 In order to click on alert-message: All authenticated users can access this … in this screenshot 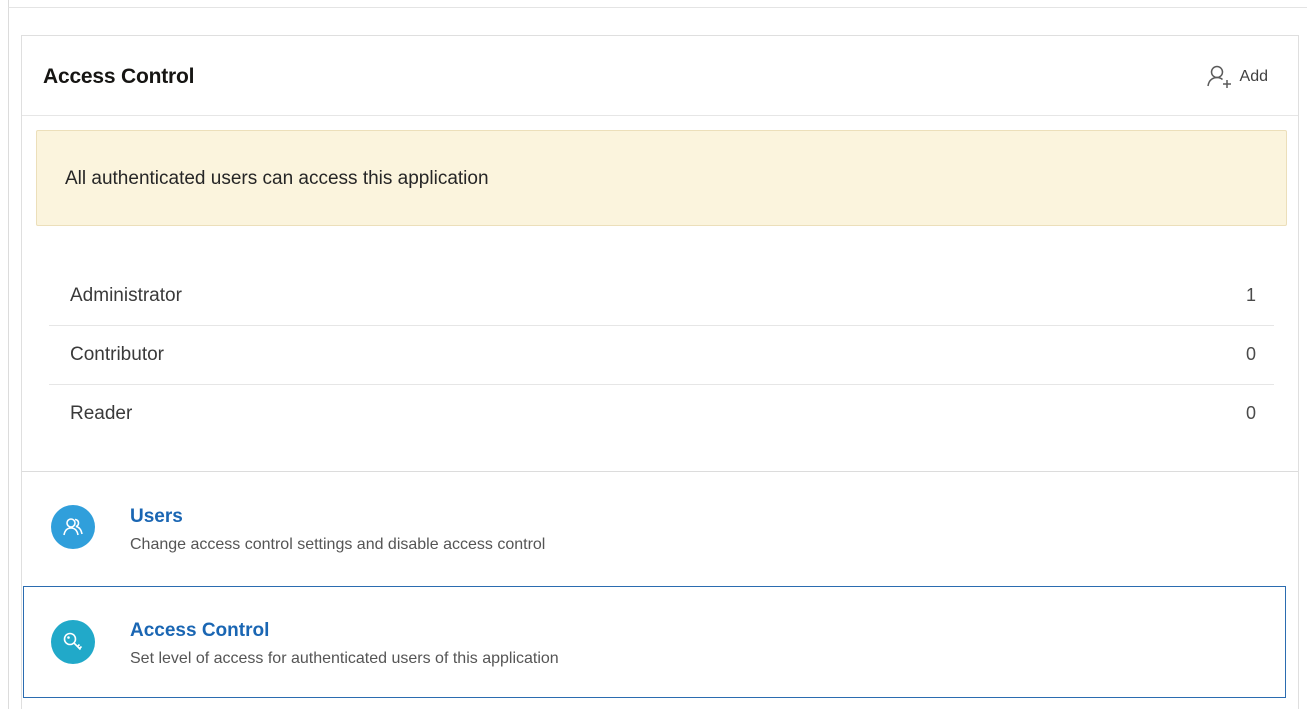, I will do `click(277, 178)`.